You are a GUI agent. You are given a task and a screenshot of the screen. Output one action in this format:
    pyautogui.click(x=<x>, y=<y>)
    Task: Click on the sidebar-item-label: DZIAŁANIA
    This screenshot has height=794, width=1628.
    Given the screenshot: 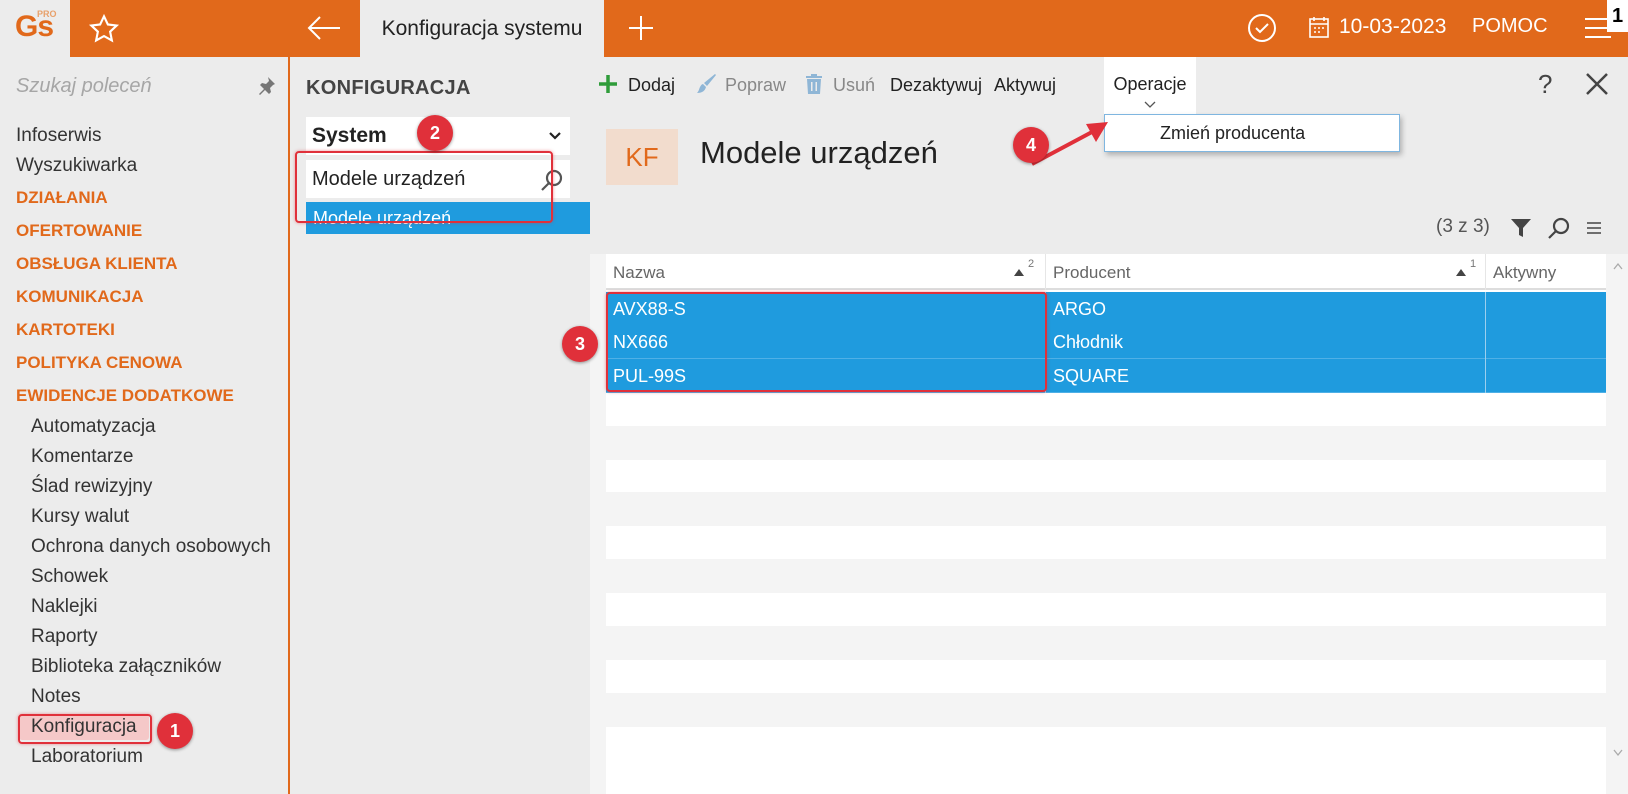 What is the action you would take?
    pyautogui.click(x=62, y=197)
    